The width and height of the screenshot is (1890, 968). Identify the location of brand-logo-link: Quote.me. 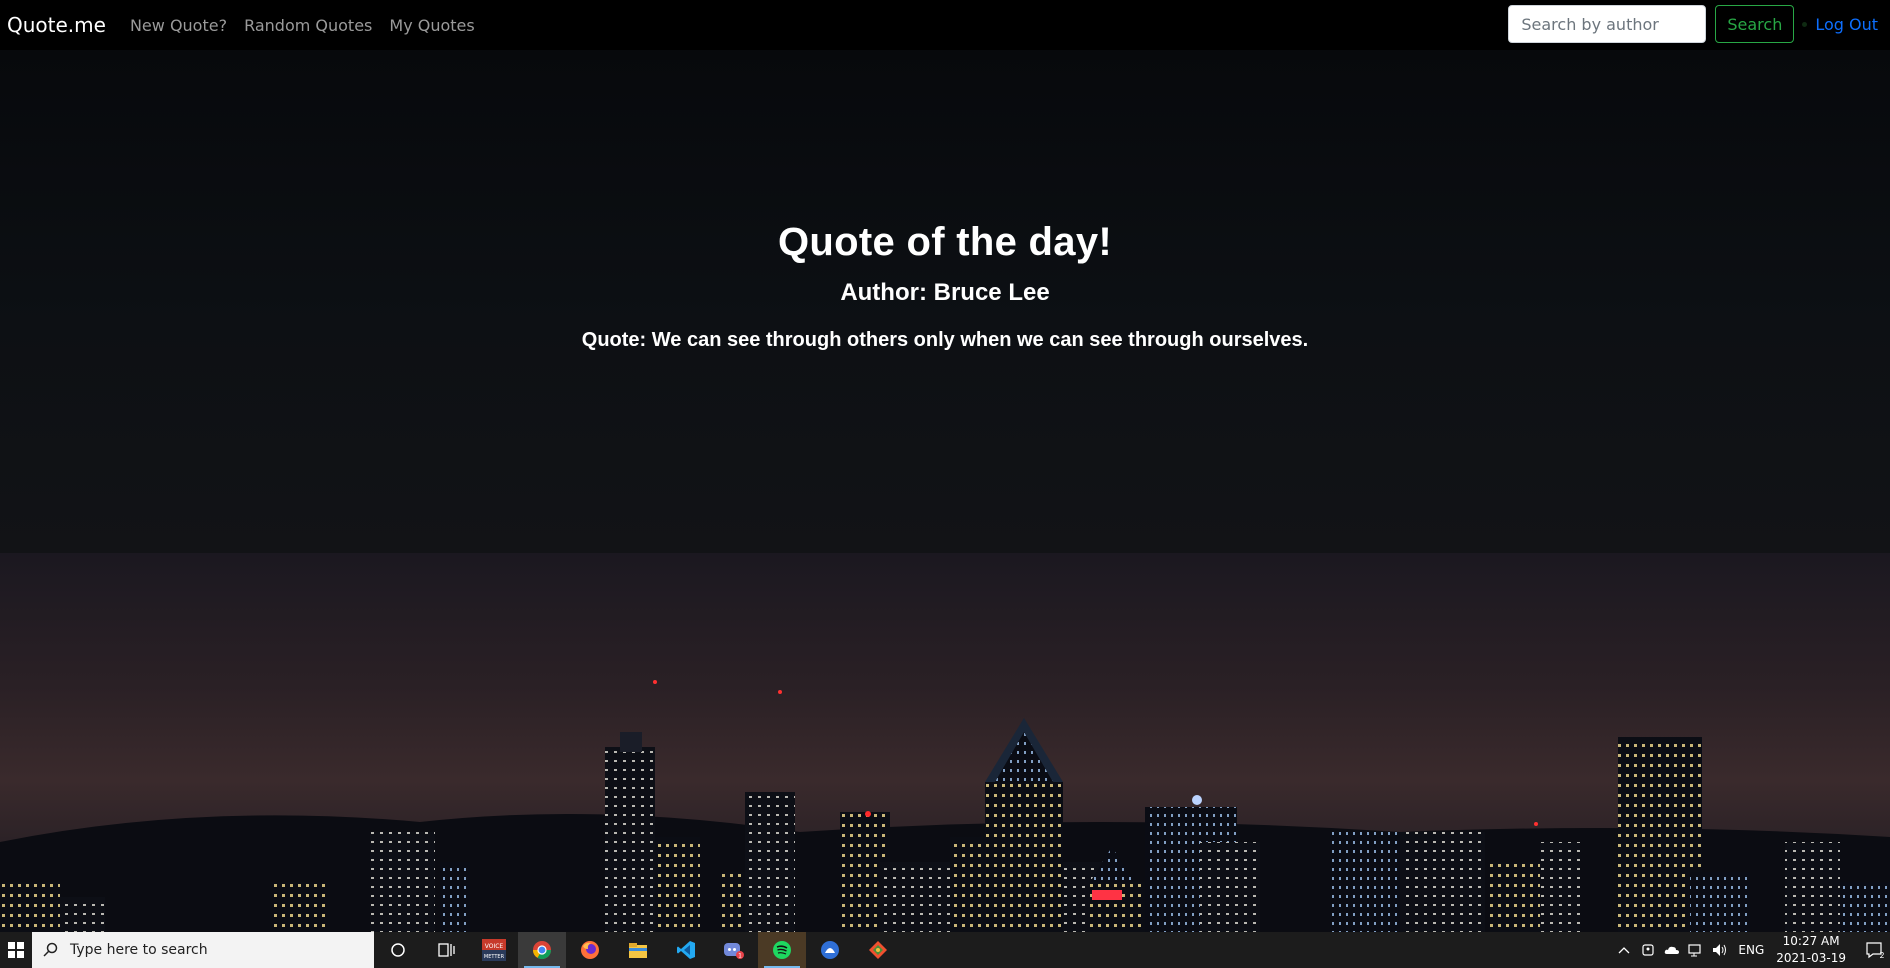
(56, 25).